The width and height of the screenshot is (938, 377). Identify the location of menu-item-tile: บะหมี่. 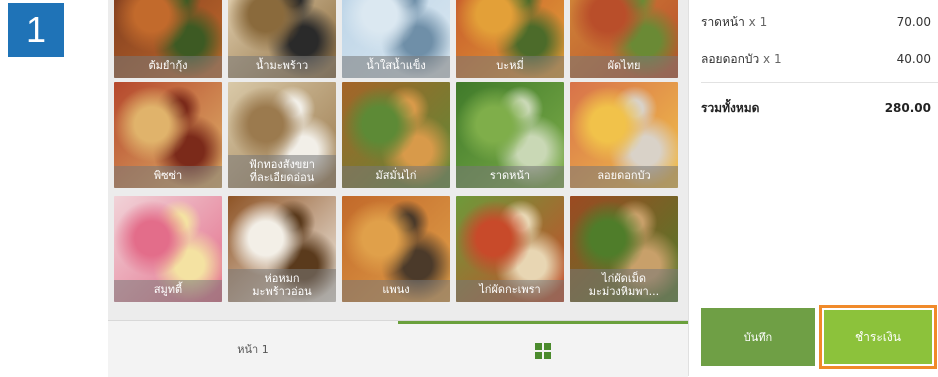
(510, 39).